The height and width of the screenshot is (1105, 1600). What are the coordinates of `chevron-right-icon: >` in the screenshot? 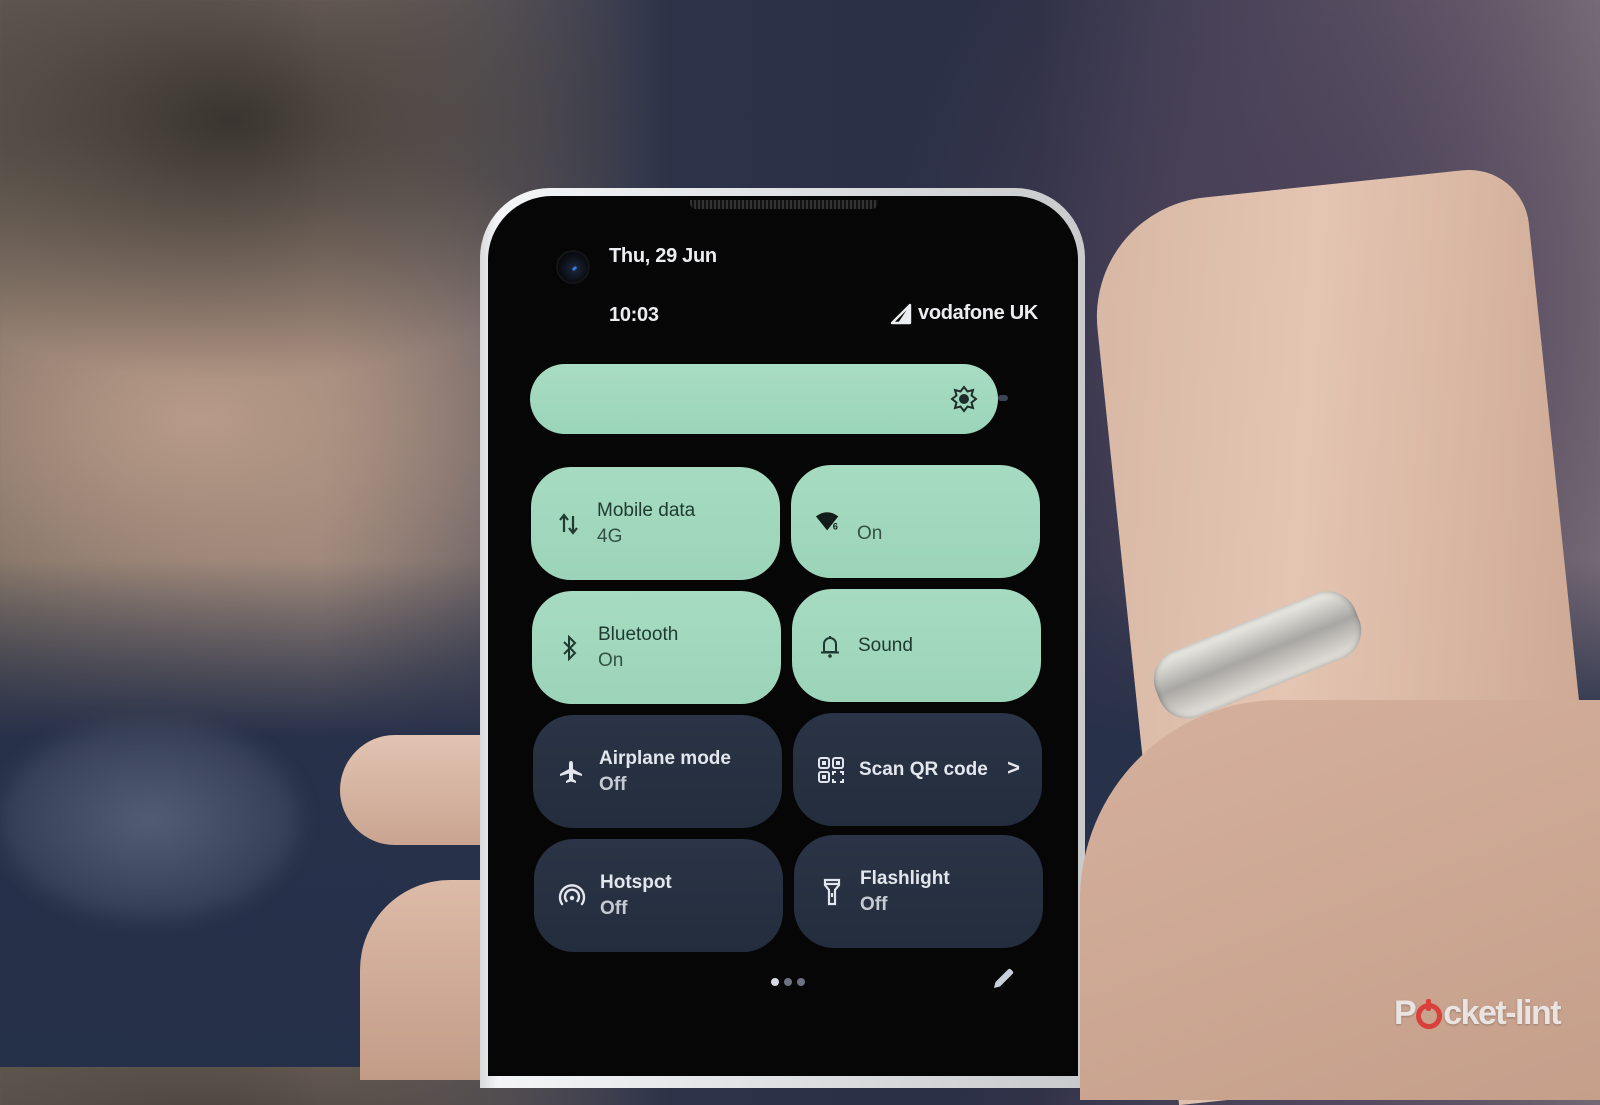 It's located at (1013, 767).